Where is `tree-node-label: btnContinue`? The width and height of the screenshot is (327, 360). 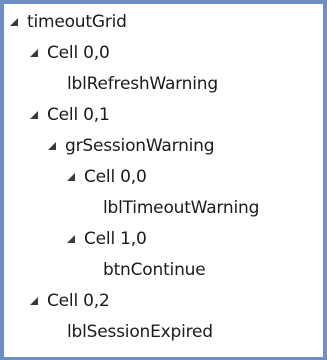 tree-node-label: btnContinue is located at coordinates (154, 270).